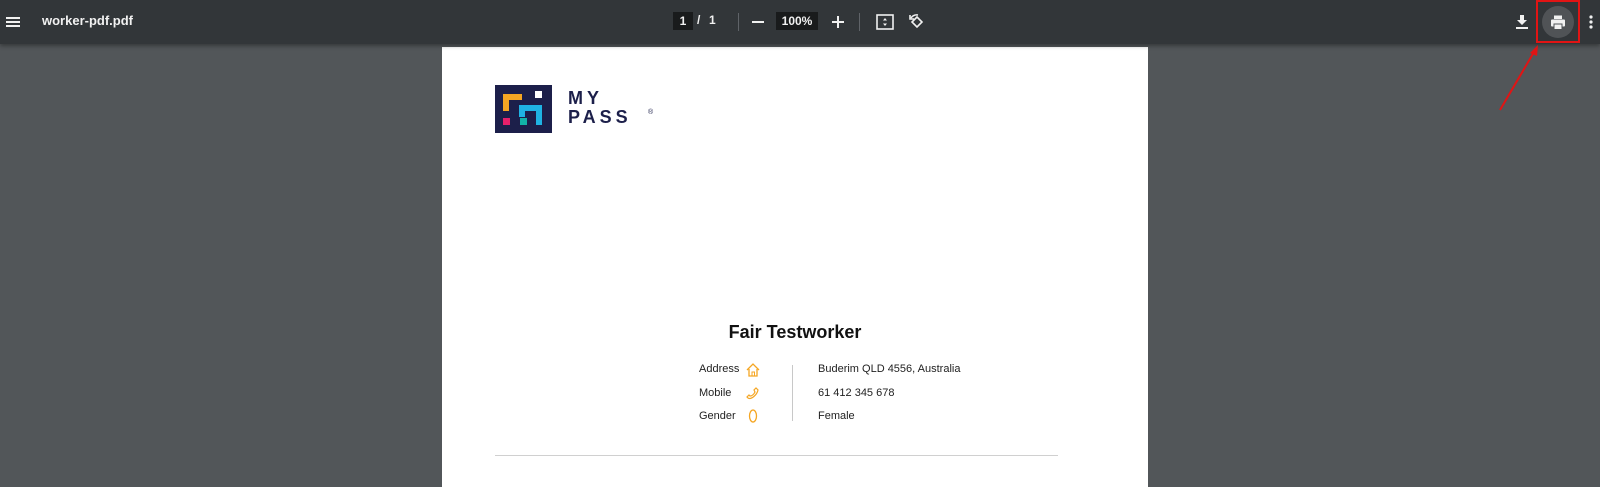 This screenshot has height=487, width=1600. I want to click on menu-button, so click(13, 22).